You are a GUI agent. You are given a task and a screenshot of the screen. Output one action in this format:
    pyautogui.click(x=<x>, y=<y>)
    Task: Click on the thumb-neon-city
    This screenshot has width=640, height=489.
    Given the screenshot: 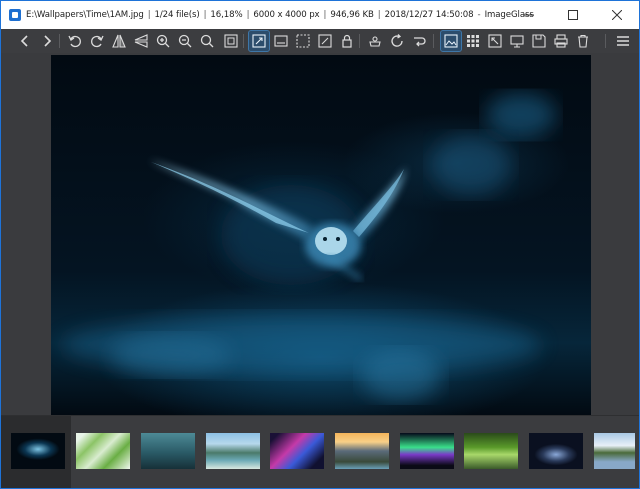 What is the action you would take?
    pyautogui.click(x=297, y=451)
    